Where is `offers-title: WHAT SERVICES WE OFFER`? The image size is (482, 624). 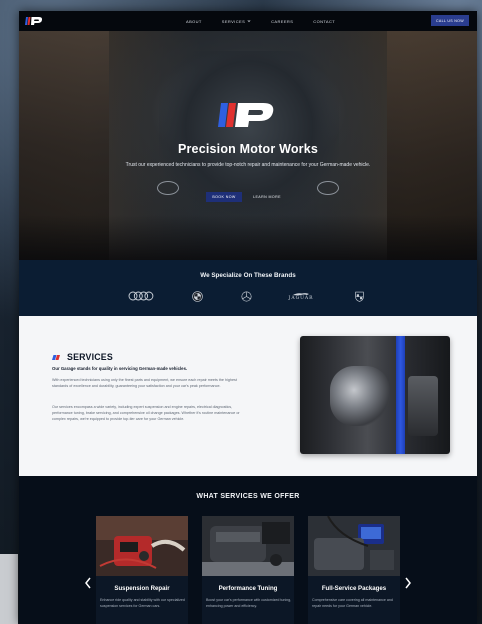 offers-title: WHAT SERVICES WE OFFER is located at coordinates (248, 496).